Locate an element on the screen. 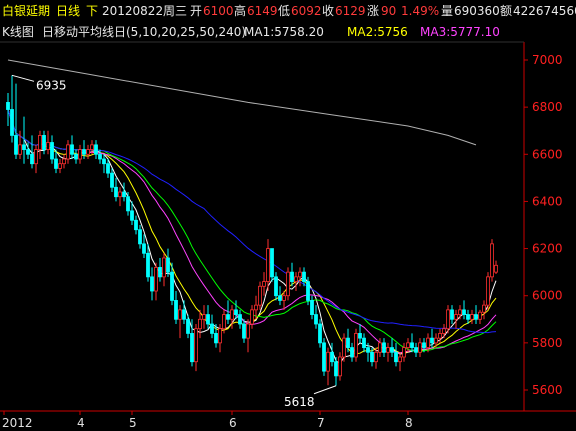 The image size is (576, 431). price-tick-label: 6600 is located at coordinates (547, 154).